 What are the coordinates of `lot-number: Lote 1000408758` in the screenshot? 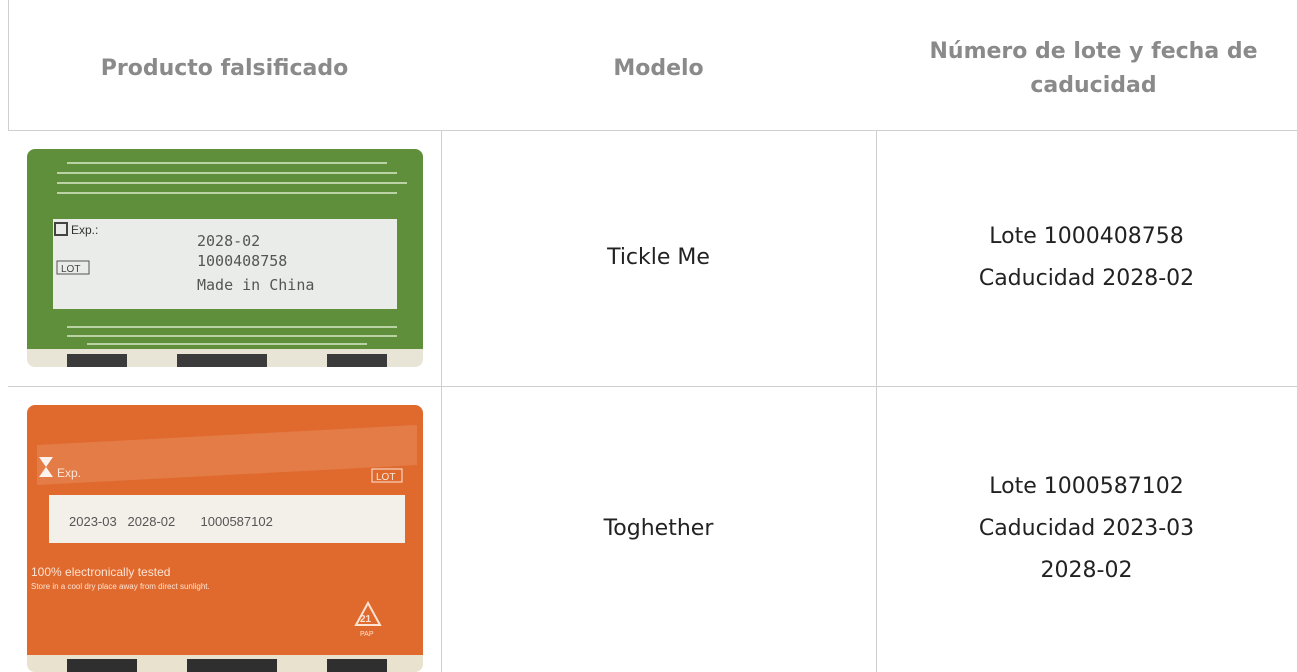 It's located at (1086, 236).